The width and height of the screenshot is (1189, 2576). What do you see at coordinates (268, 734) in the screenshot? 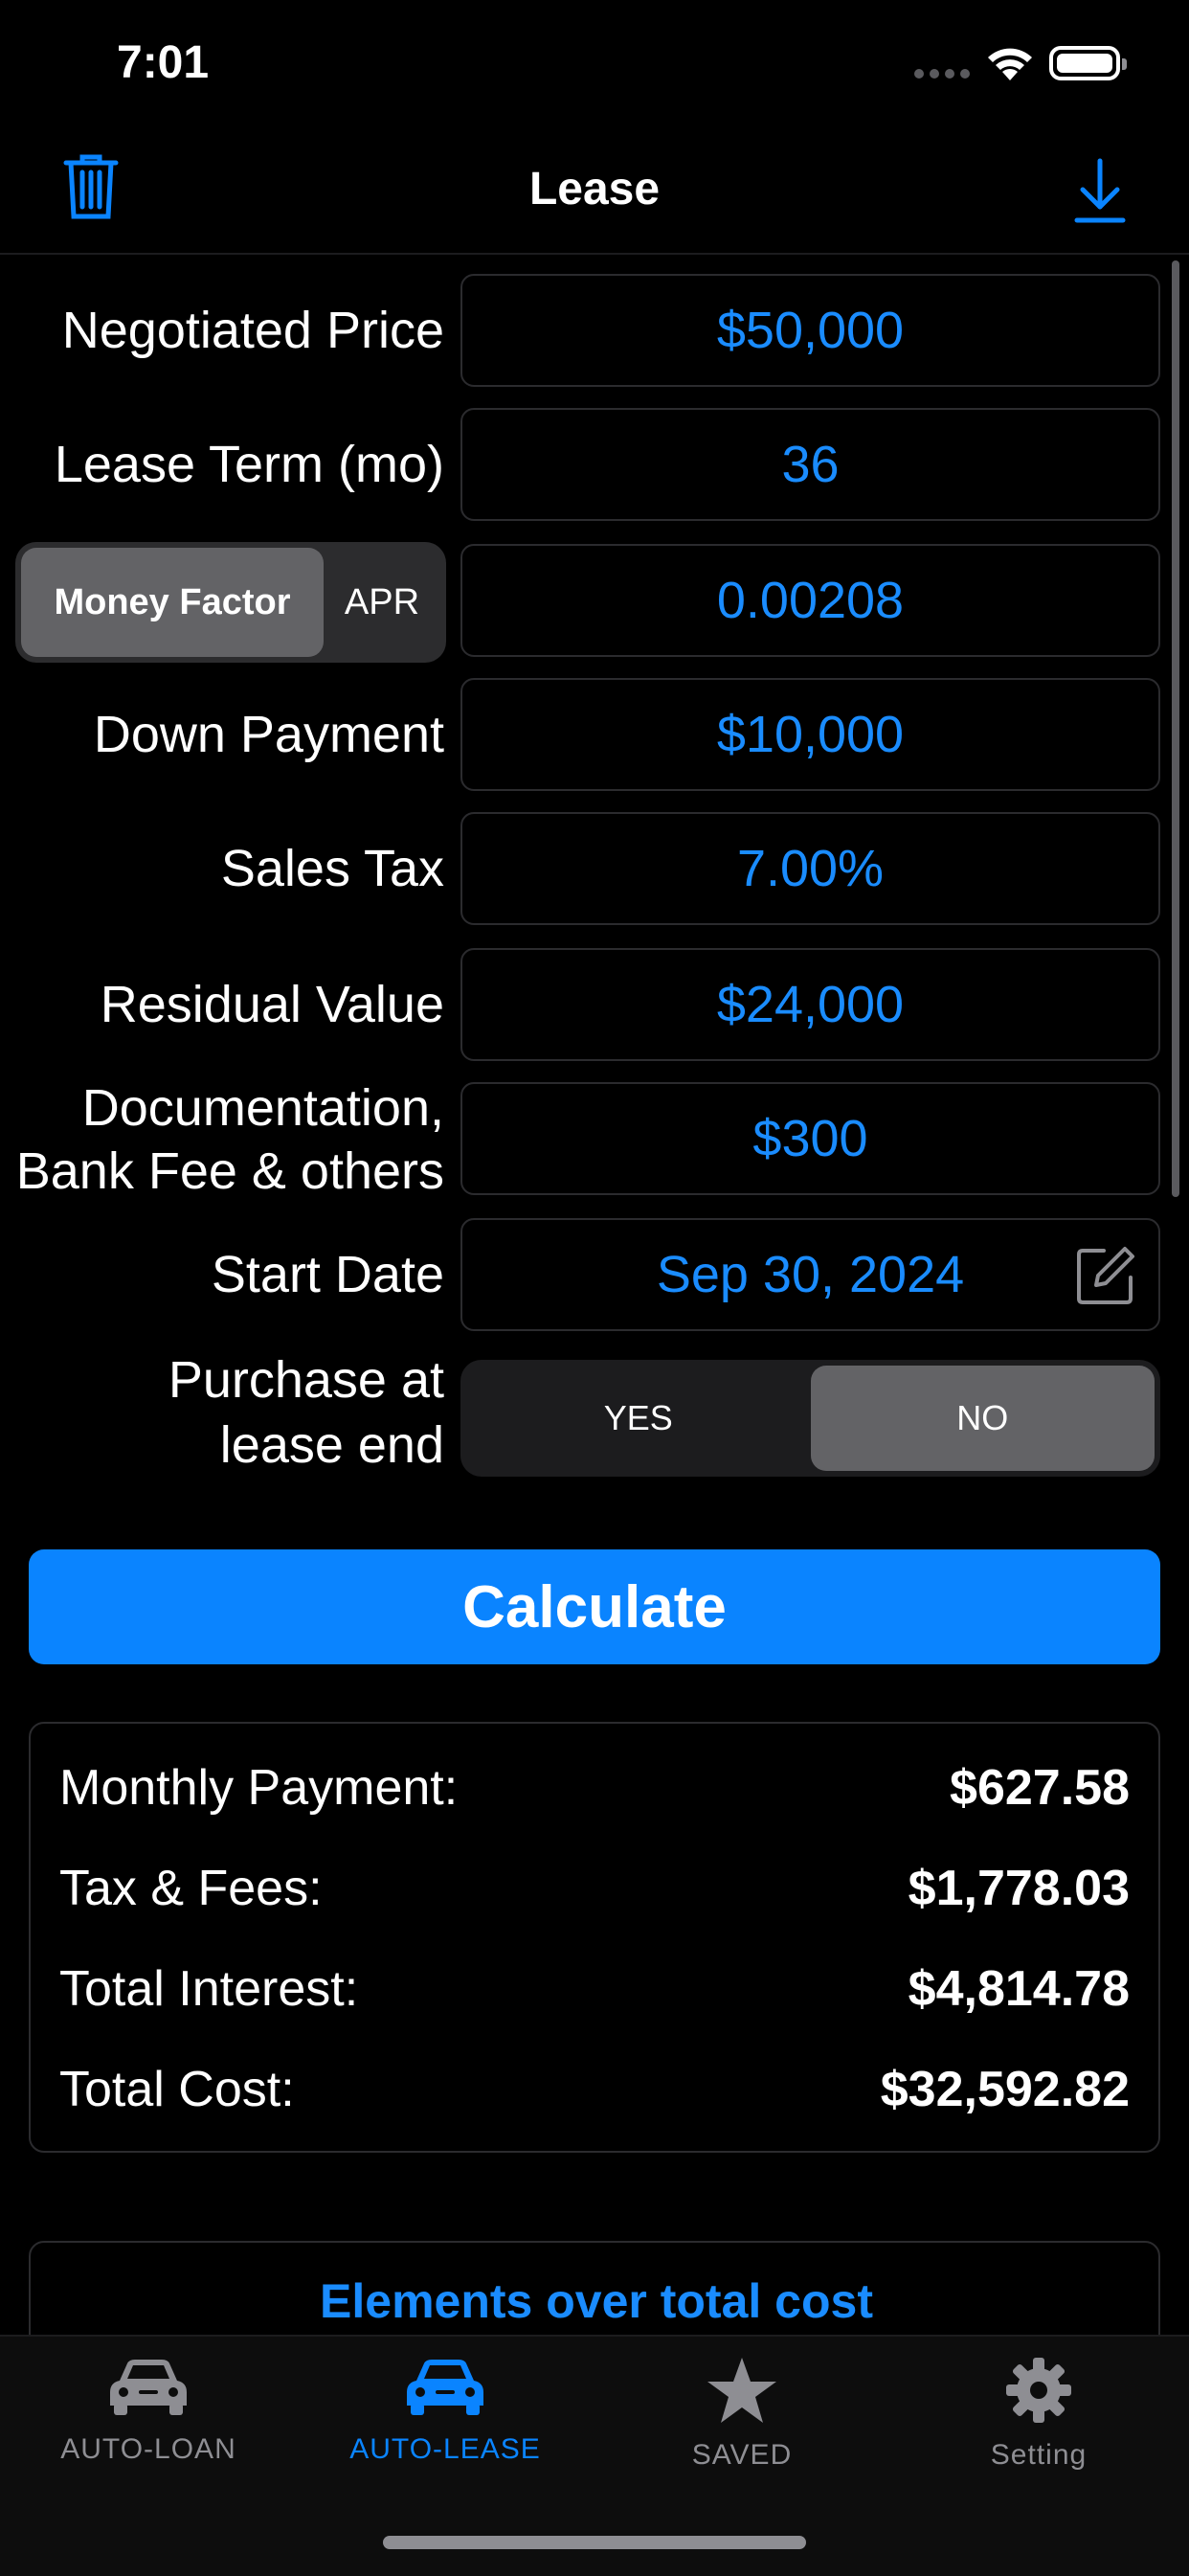
I see `down-payment-label: Down Payment` at bounding box center [268, 734].